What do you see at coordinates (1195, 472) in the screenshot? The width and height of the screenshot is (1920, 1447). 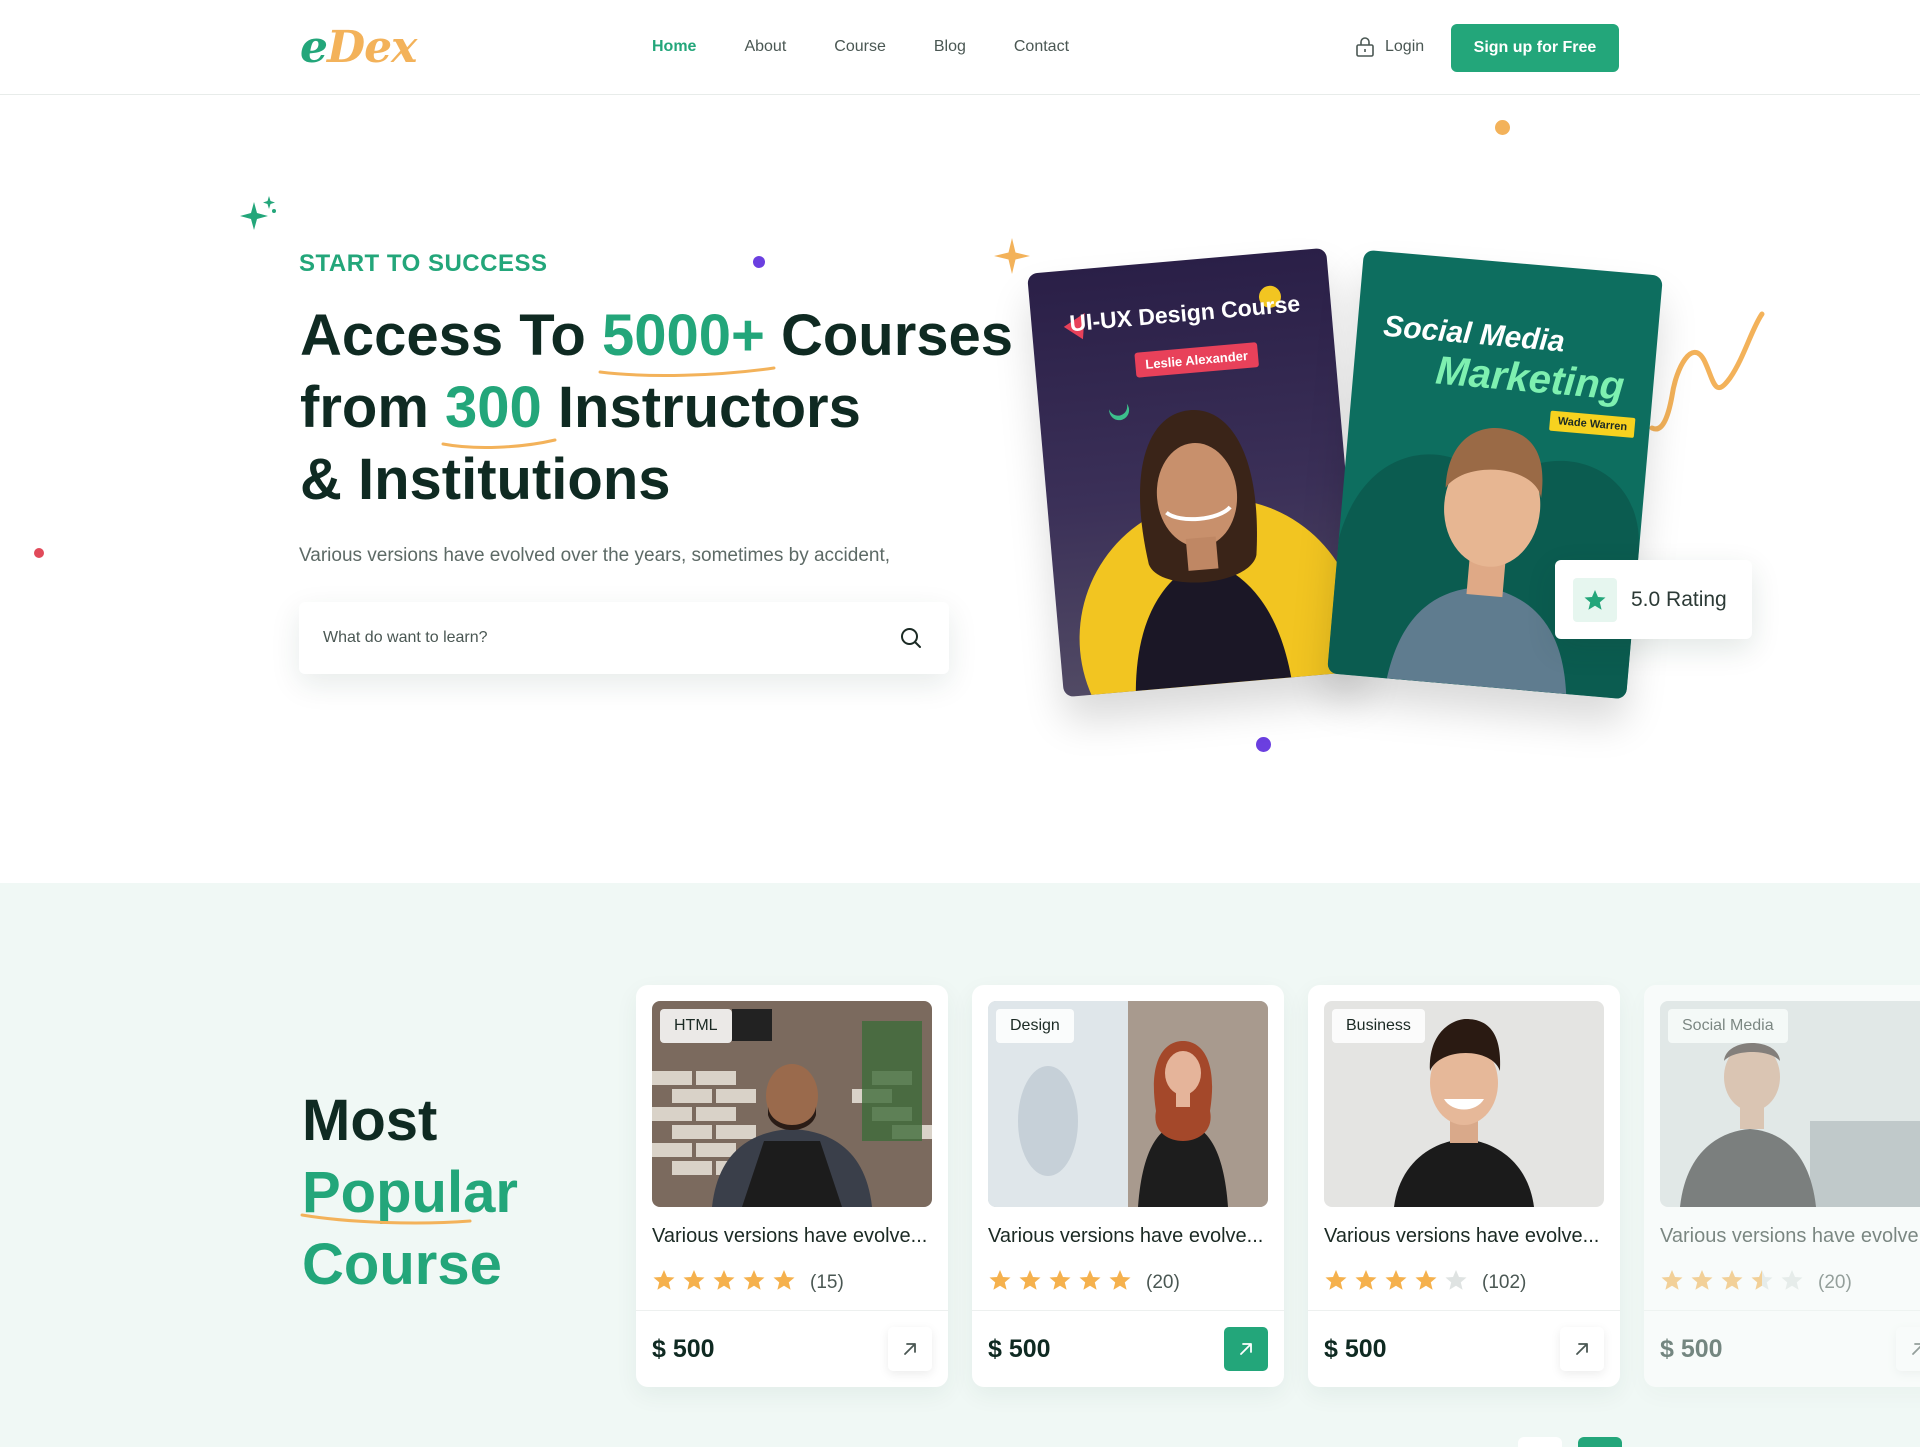 I see `course-card-uiux: UI-UX Design Course Leslie Alexander` at bounding box center [1195, 472].